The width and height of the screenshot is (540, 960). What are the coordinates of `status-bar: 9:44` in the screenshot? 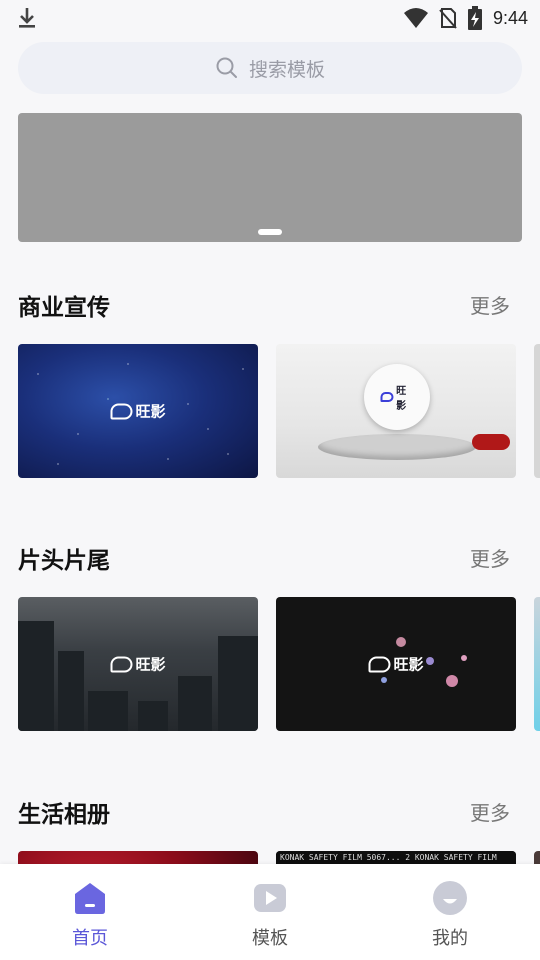 It's located at (270, 18).